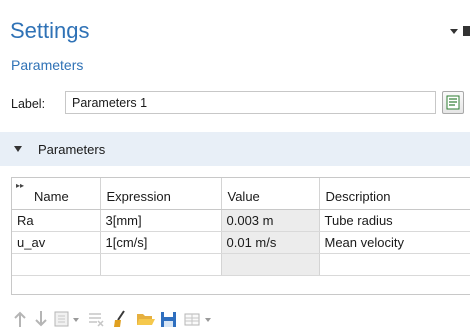 This screenshot has height=335, width=470. What do you see at coordinates (394, 220) in the screenshot?
I see `cell-description: Tube radius` at bounding box center [394, 220].